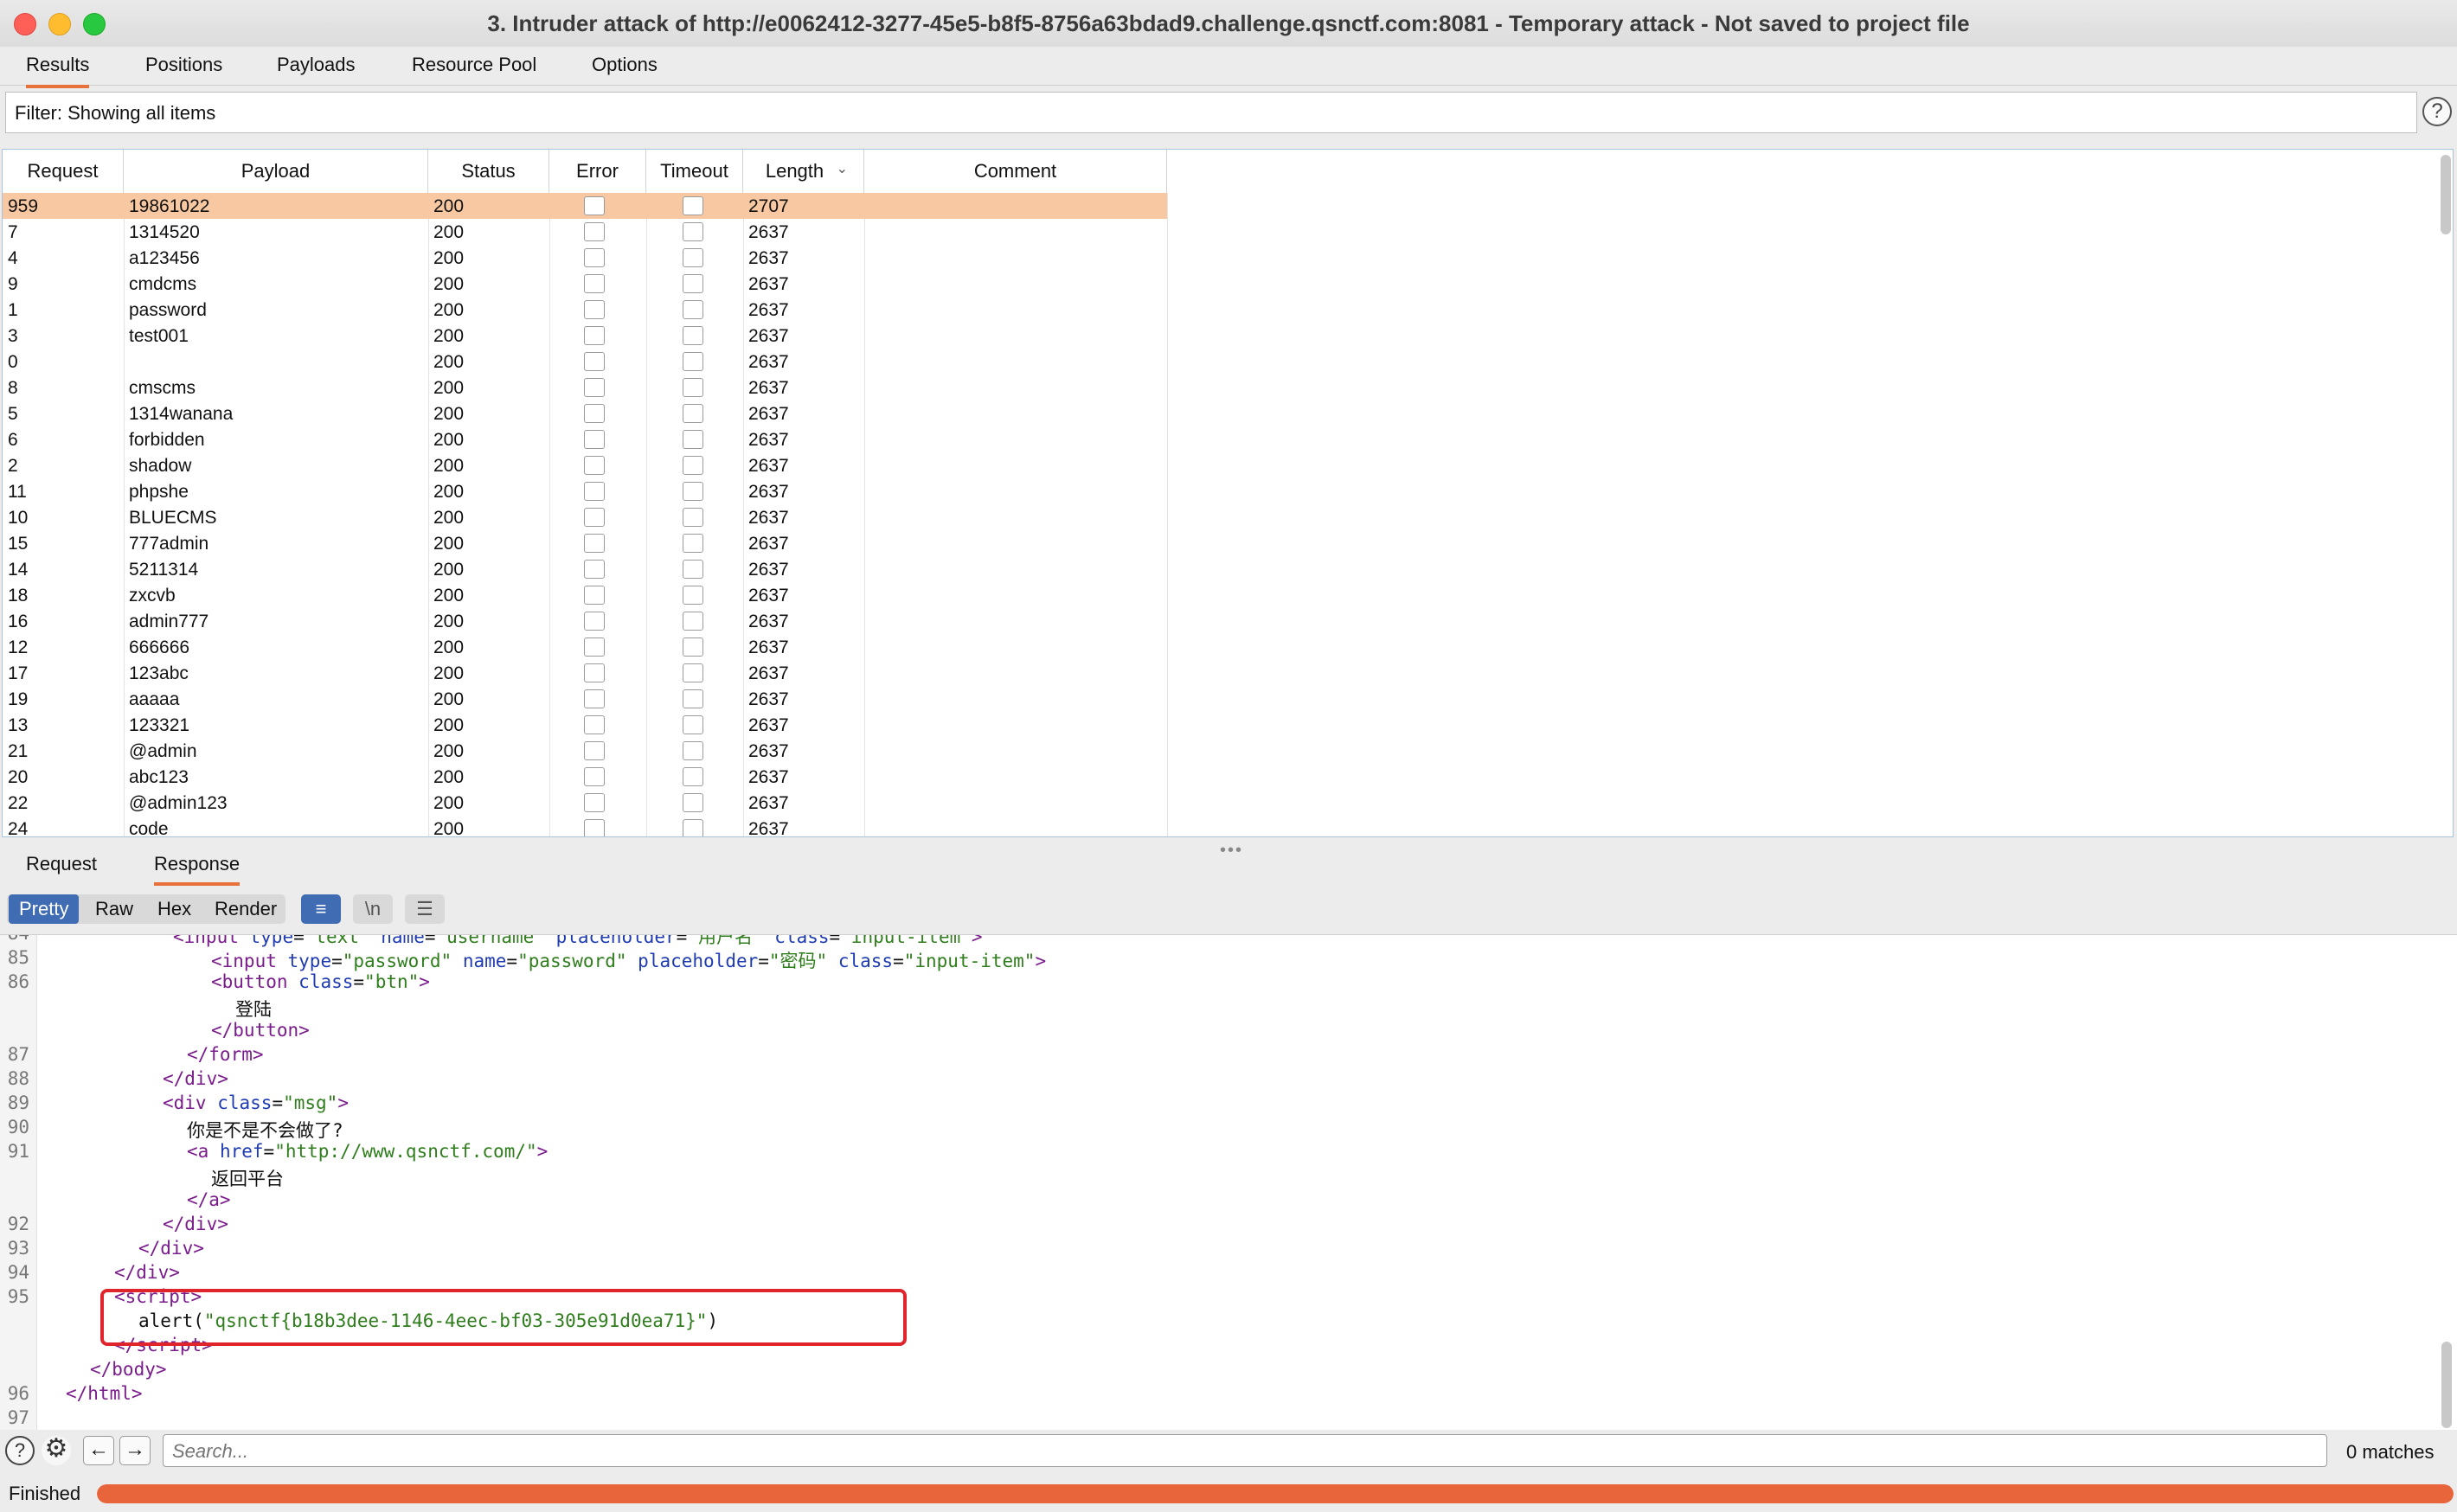 This screenshot has width=2457, height=1512. Describe the element at coordinates (45, 909) in the screenshot. I see `mode-pretty-button: Pretty` at that location.